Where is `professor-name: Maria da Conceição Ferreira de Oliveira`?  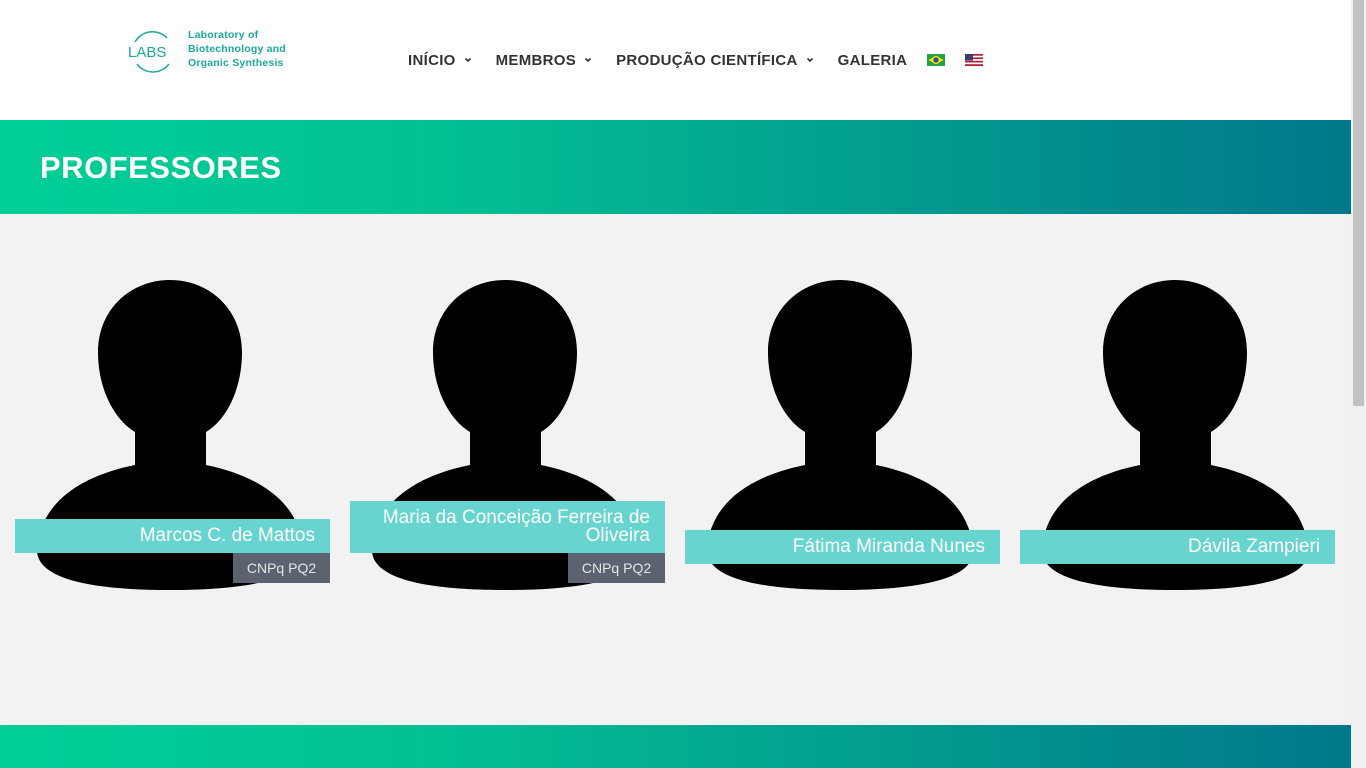
professor-name: Maria da Conceição Ferreira de Oliveira is located at coordinates (507, 527).